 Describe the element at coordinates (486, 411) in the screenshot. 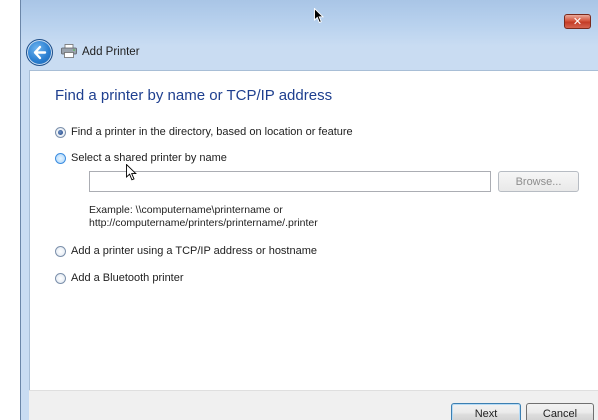

I see `next-button: Next` at that location.